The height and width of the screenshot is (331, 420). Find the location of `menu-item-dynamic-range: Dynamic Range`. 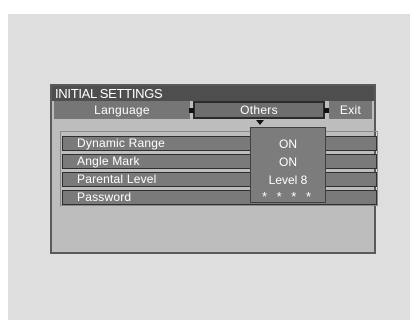

menu-item-dynamic-range: Dynamic Range is located at coordinates (219, 143).